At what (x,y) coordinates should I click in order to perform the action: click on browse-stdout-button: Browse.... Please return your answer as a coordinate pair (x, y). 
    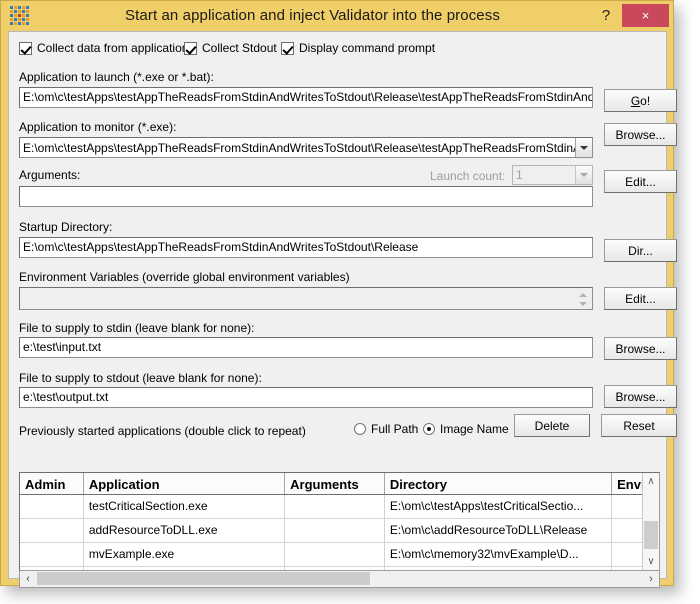
    Looking at the image, I should click on (640, 396).